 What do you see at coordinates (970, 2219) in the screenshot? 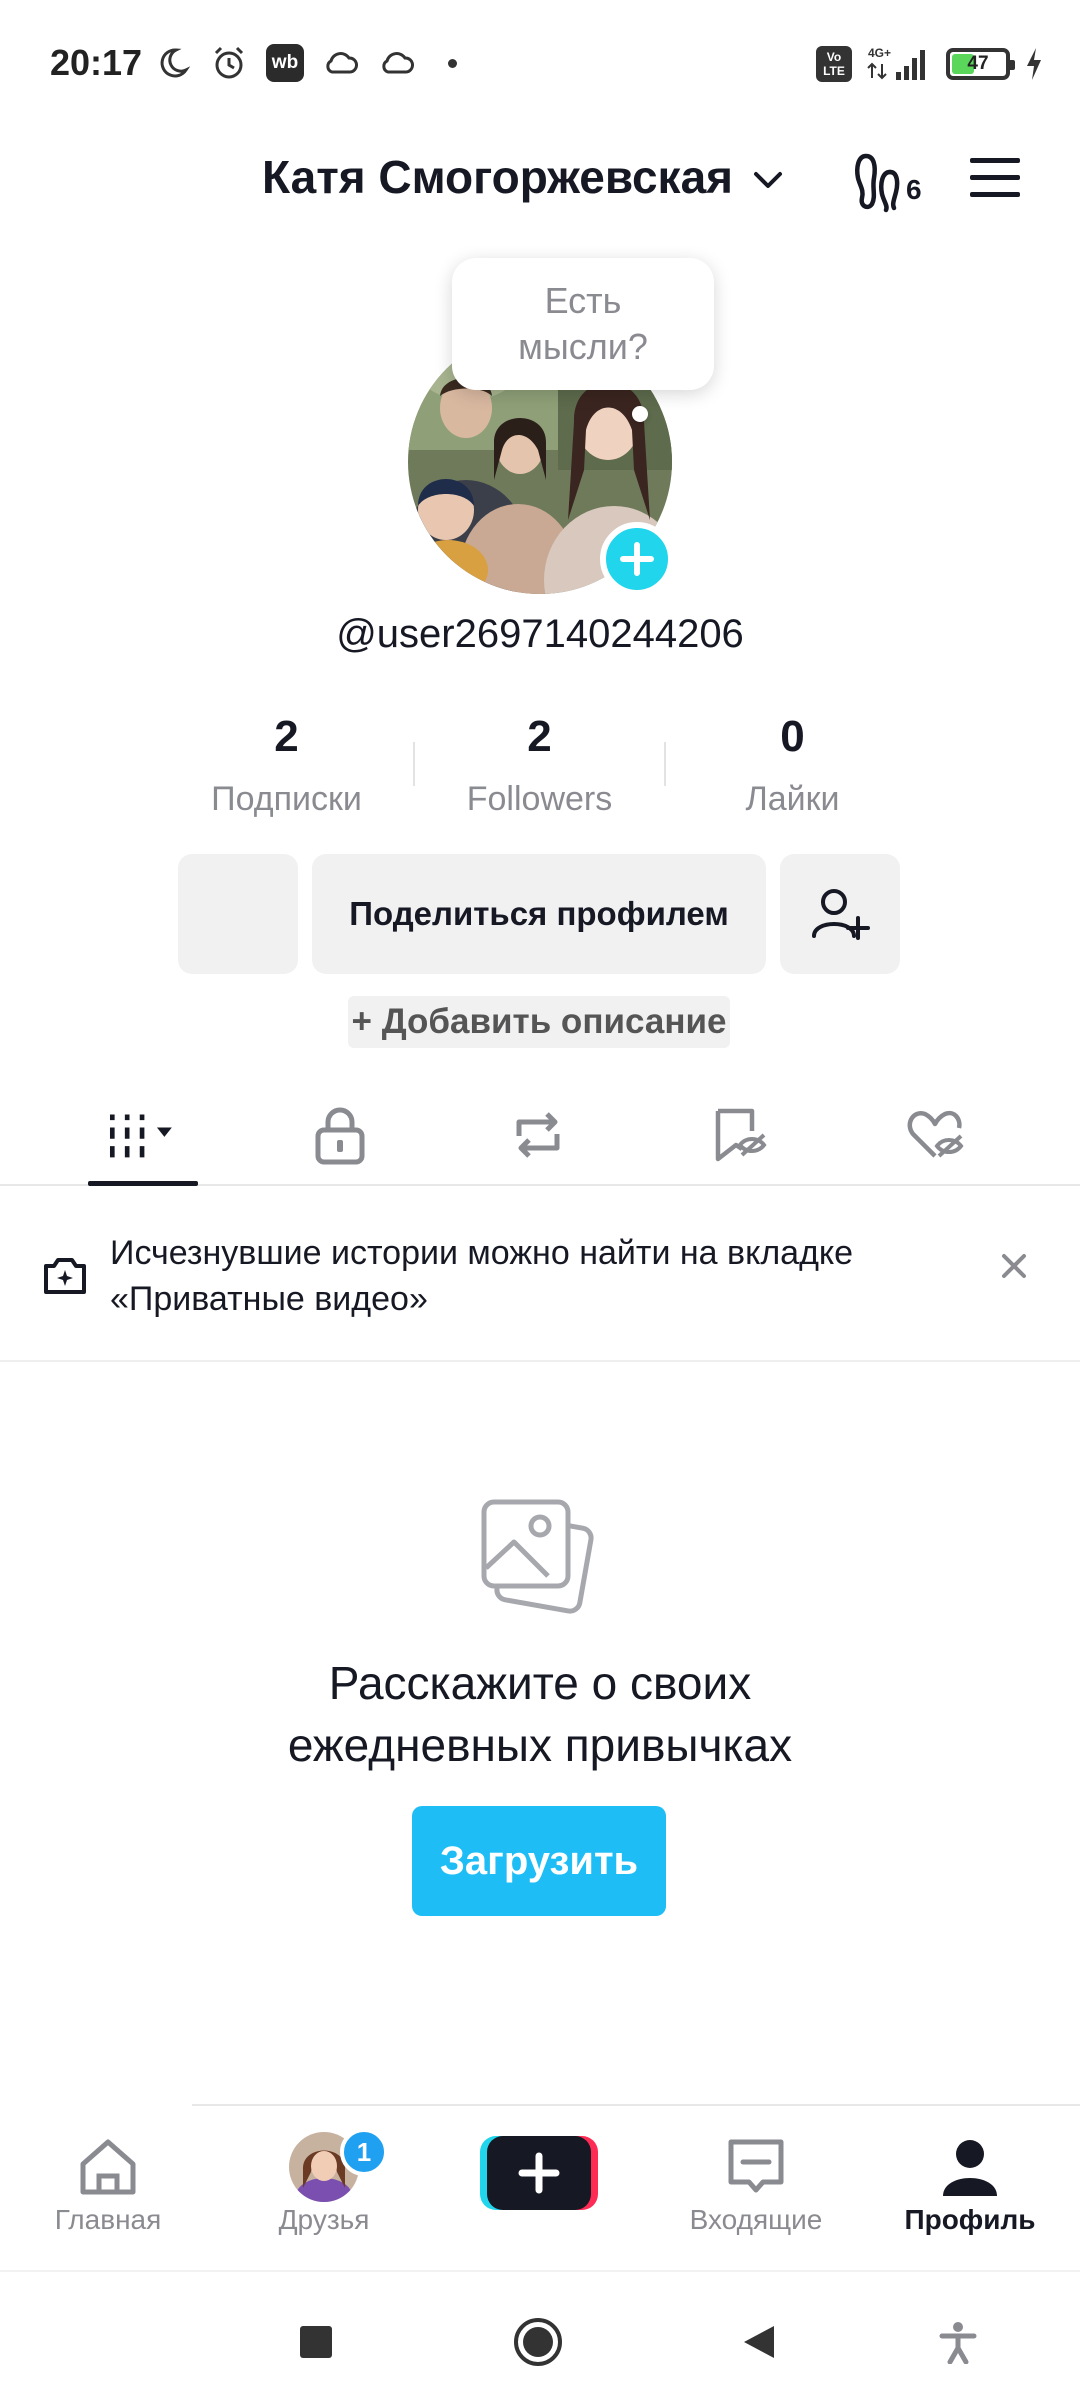
I see `nav-label: Профиль` at bounding box center [970, 2219].